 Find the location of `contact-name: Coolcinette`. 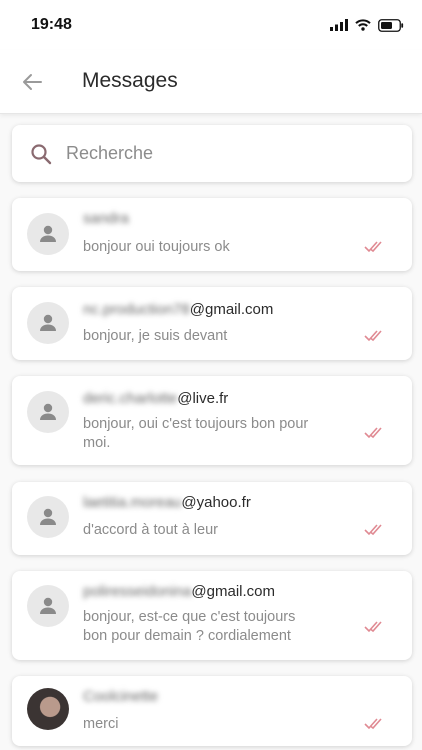

contact-name: Coolcinette is located at coordinates (120, 696).